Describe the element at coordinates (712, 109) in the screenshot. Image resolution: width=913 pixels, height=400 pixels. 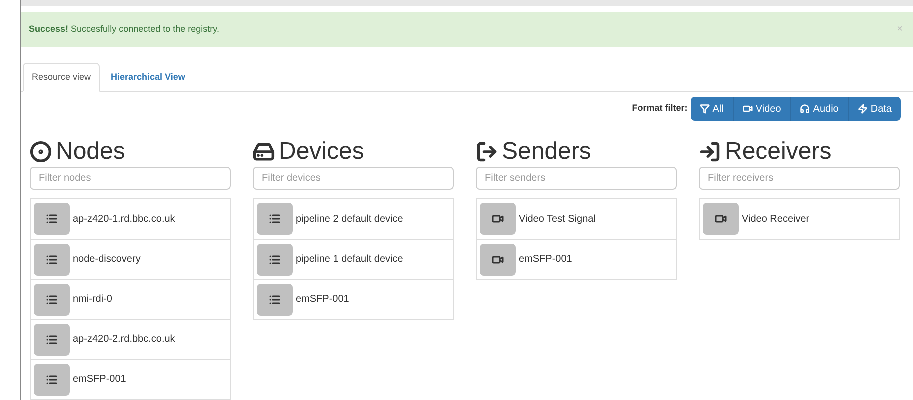
I see `filter-button: All` at that location.